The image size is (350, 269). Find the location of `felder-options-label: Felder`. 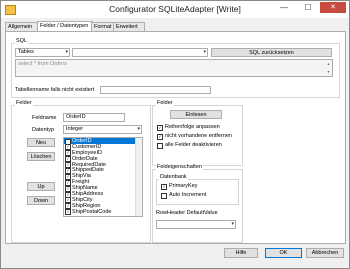

felder-options-label: Felder is located at coordinates (165, 103).